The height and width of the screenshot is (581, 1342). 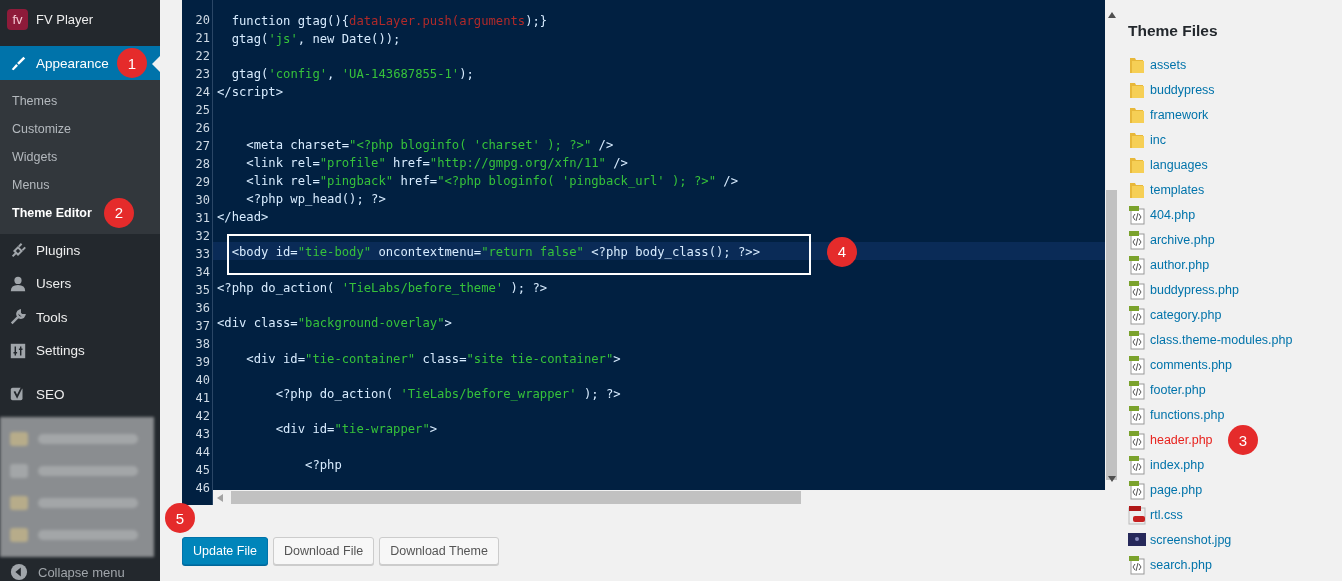 I want to click on line-number: 41, so click(x=202, y=398).